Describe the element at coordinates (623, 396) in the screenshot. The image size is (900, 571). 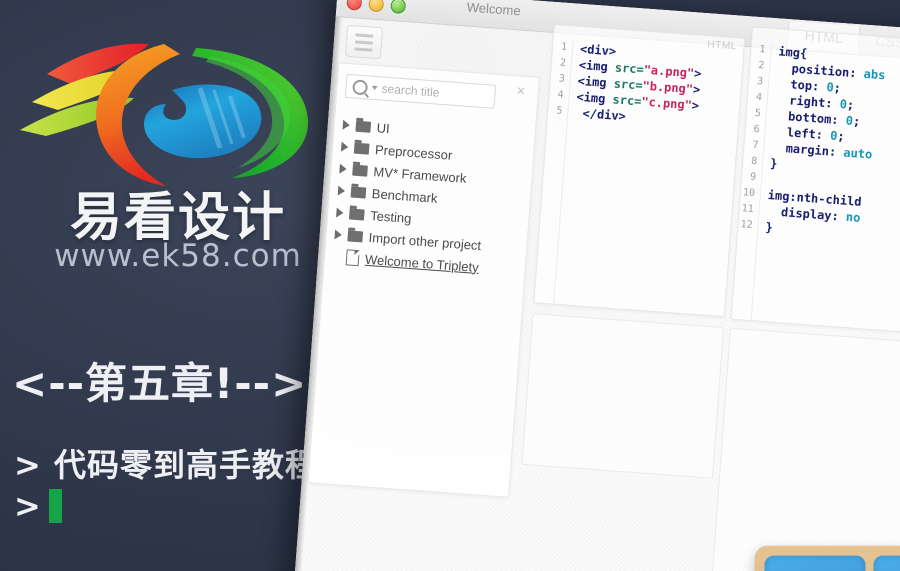
I see `lower-left-panel` at that location.